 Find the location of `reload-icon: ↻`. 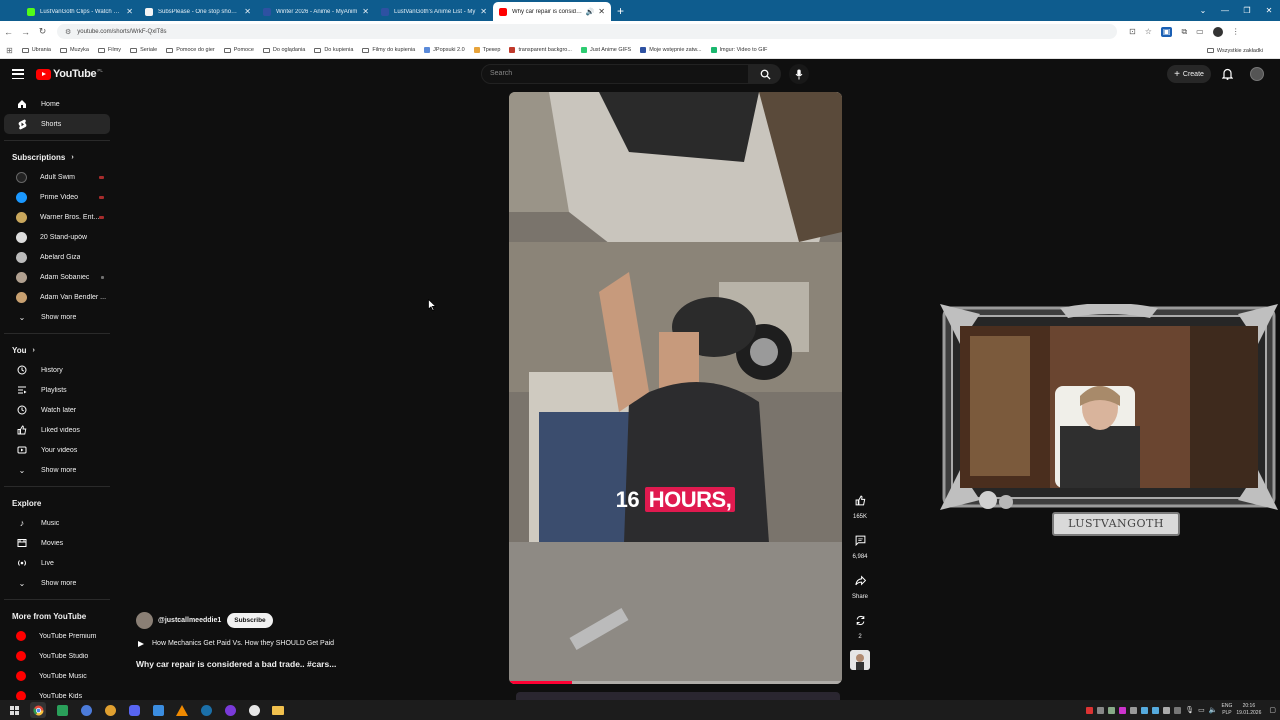

reload-icon: ↻ is located at coordinates (42, 31).